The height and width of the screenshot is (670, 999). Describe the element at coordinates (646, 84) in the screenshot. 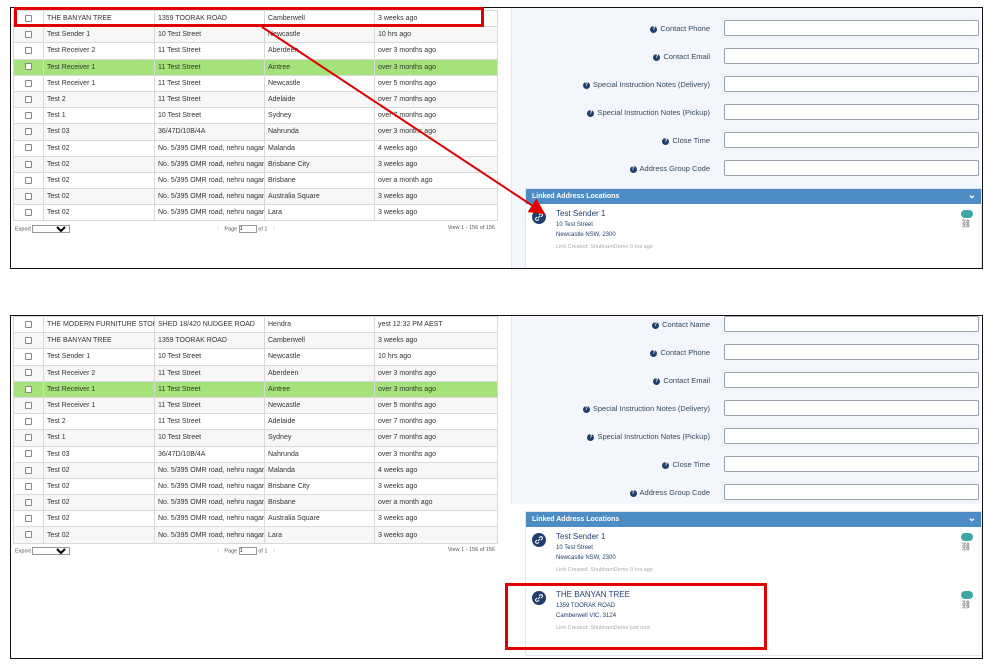

I see `special-instruction-notes-delivery-label: ? Special Instruction Notes (Delivery)` at that location.